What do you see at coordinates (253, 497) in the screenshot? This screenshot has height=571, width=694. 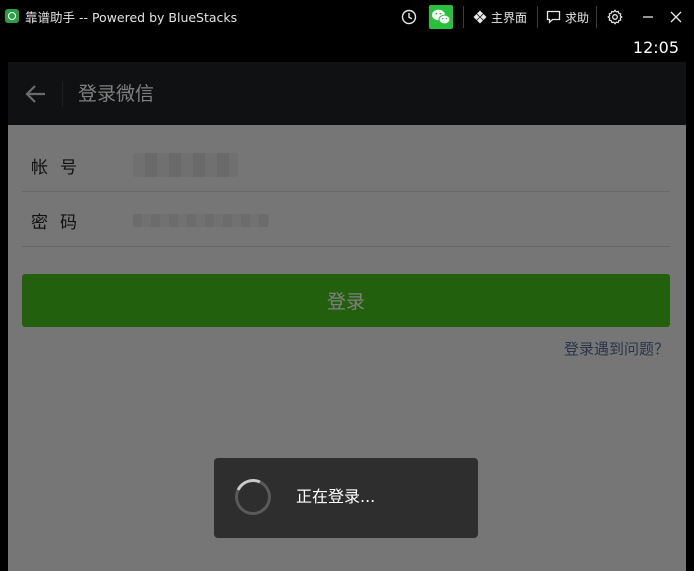 I see `spinner-icon` at bounding box center [253, 497].